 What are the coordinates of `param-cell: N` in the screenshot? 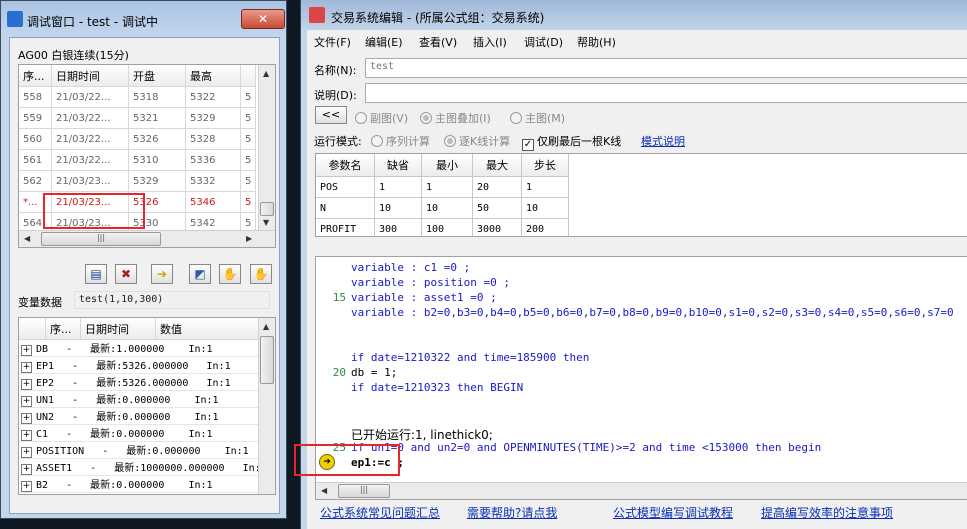 It's located at (345, 208).